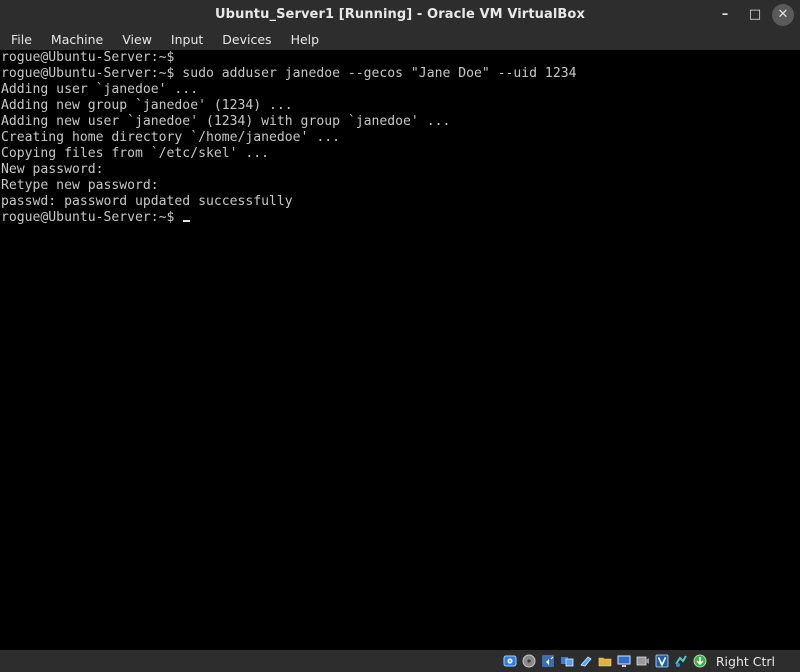 The image size is (800, 672). I want to click on maximize-icon: □, so click(755, 14).